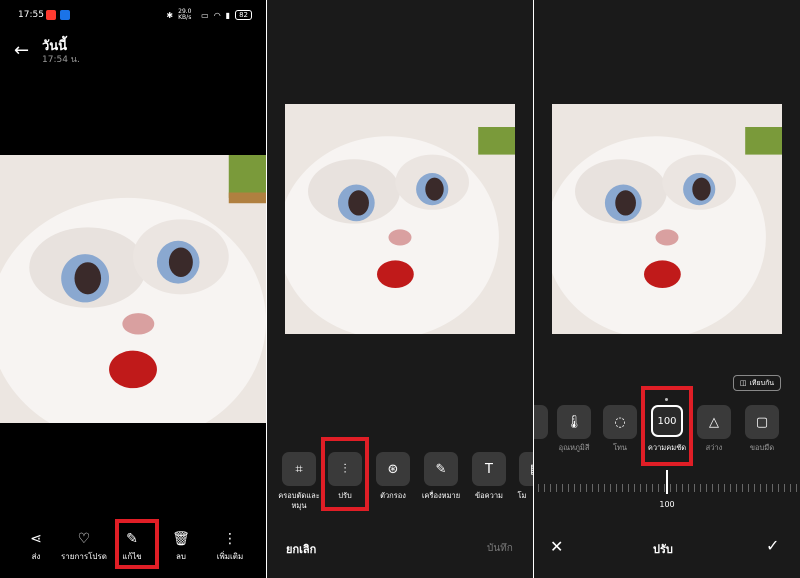 The height and width of the screenshot is (578, 800). I want to click on heart-icon: ♡, so click(84, 539).